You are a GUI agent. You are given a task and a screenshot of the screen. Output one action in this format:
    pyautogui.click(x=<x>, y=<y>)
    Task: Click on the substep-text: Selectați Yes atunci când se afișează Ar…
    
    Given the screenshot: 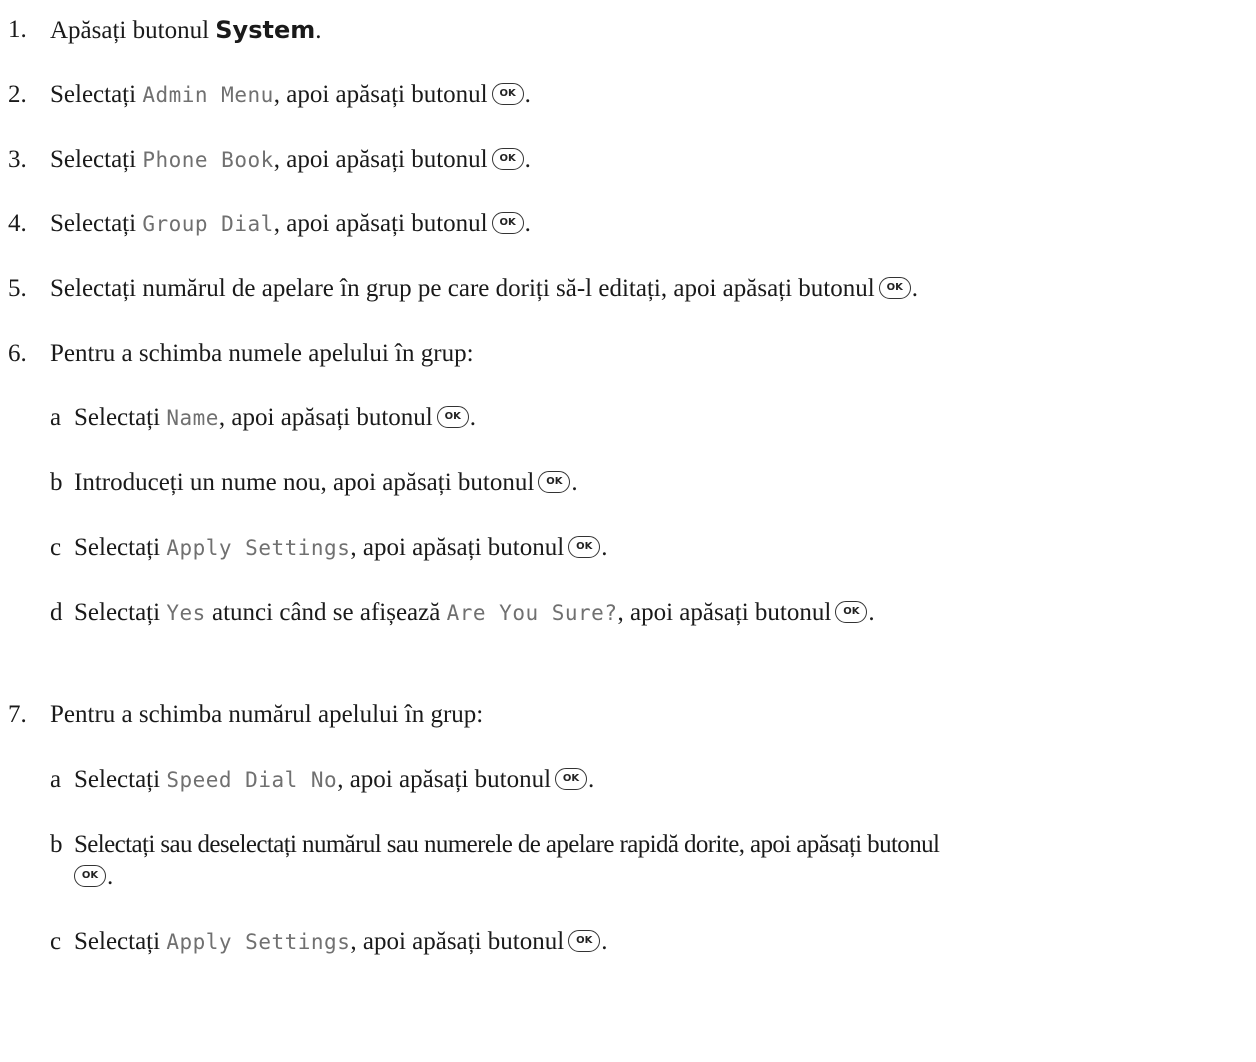 What is the action you would take?
    pyautogui.click(x=474, y=613)
    